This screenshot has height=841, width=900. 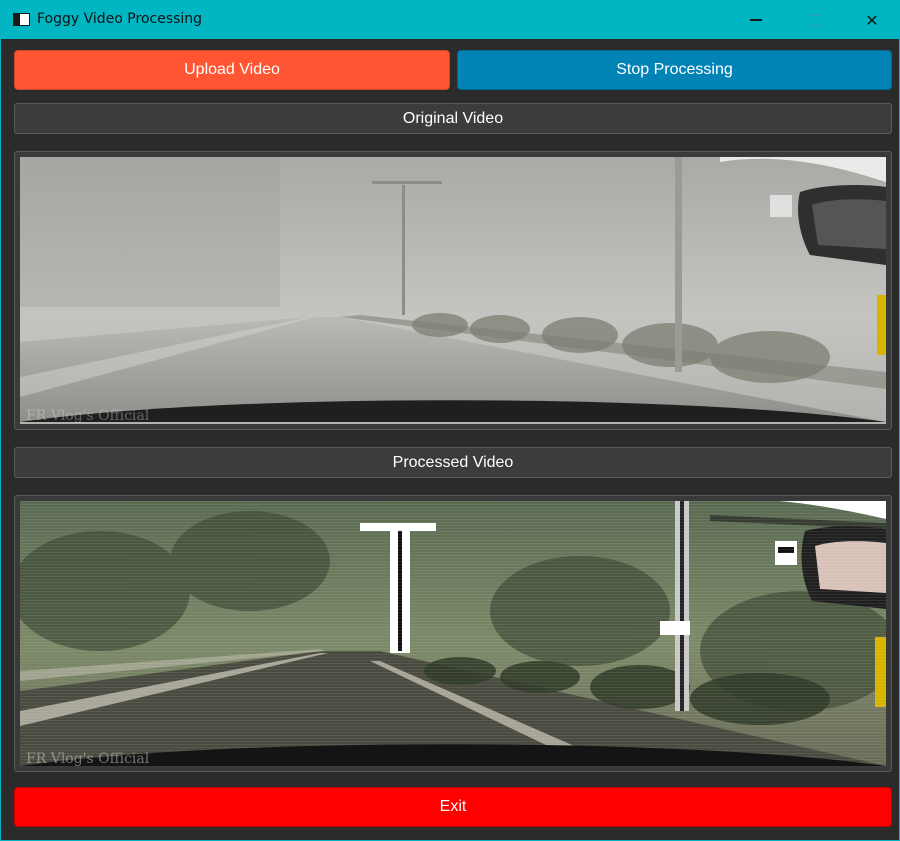 I want to click on processed-watermark: FR Vlog's Official, so click(x=88, y=758).